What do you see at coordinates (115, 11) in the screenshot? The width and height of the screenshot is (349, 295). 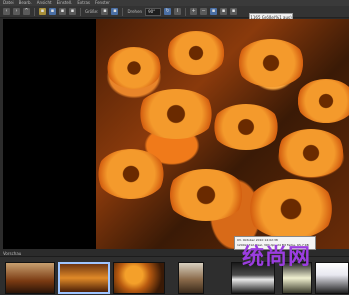 I see `crop-icon: ▪` at bounding box center [115, 11].